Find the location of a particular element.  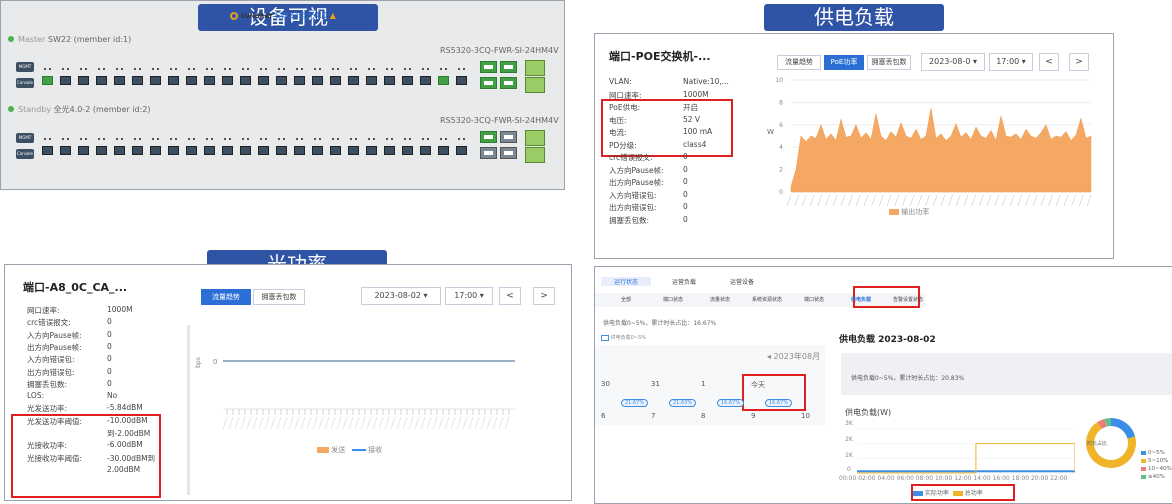

calendar-day: 31 is located at coordinates (655, 384).